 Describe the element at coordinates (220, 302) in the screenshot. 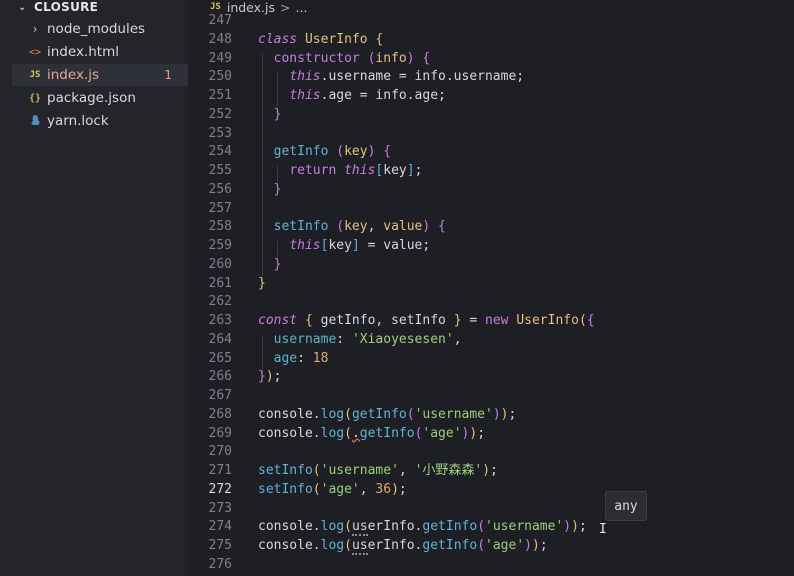

I see `code-line: 262` at that location.